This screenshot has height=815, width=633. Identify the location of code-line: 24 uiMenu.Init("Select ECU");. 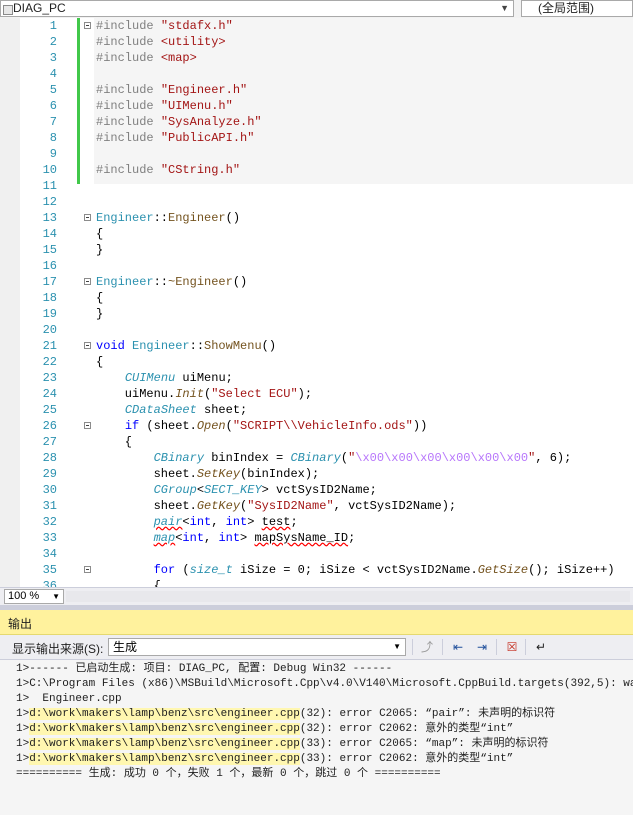
(316, 394).